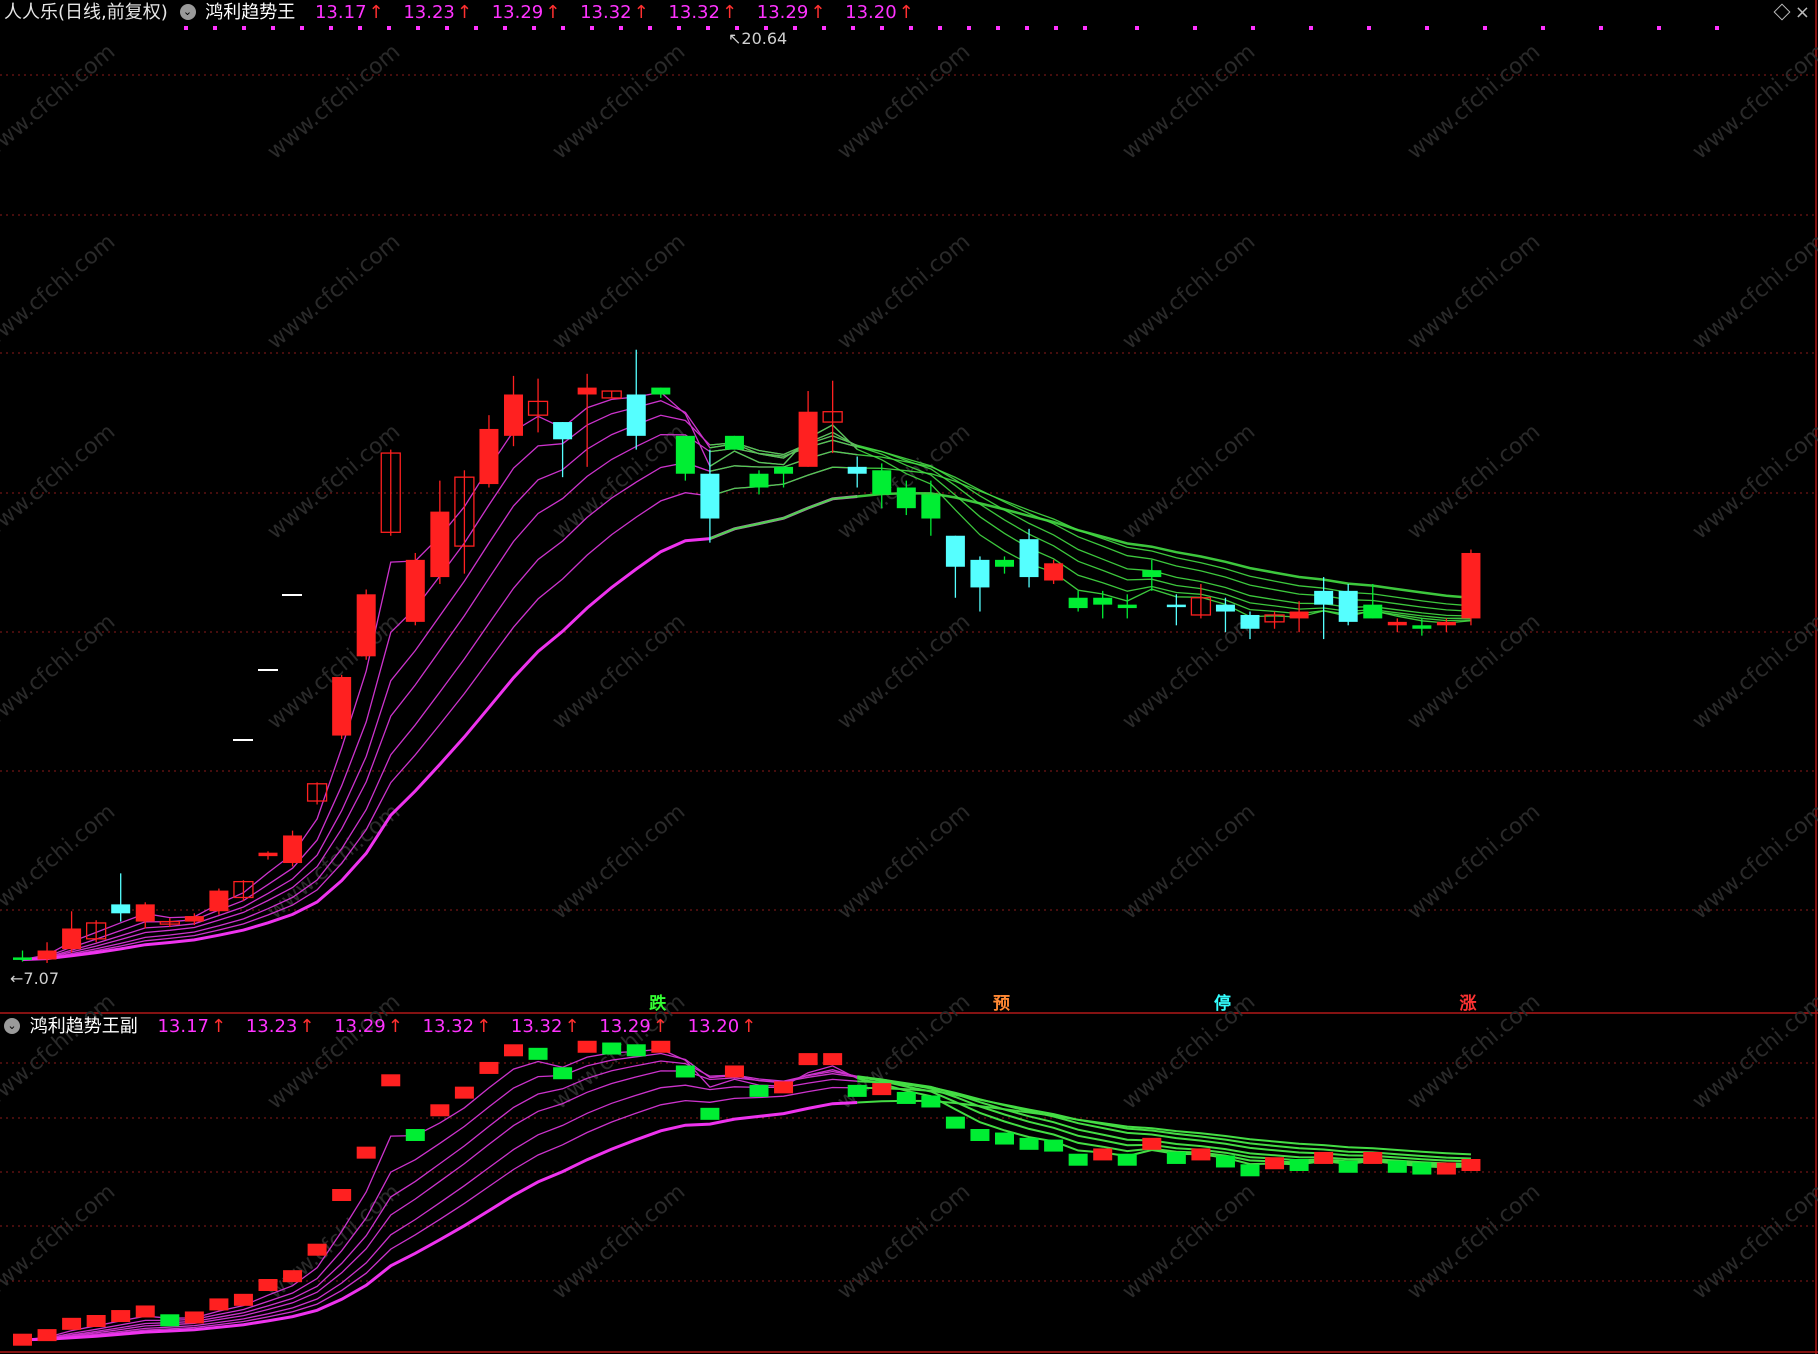 The width and height of the screenshot is (1818, 1354). What do you see at coordinates (86, 12) in the screenshot?
I see `stock-title: 人人乐(日线,前复权)` at bounding box center [86, 12].